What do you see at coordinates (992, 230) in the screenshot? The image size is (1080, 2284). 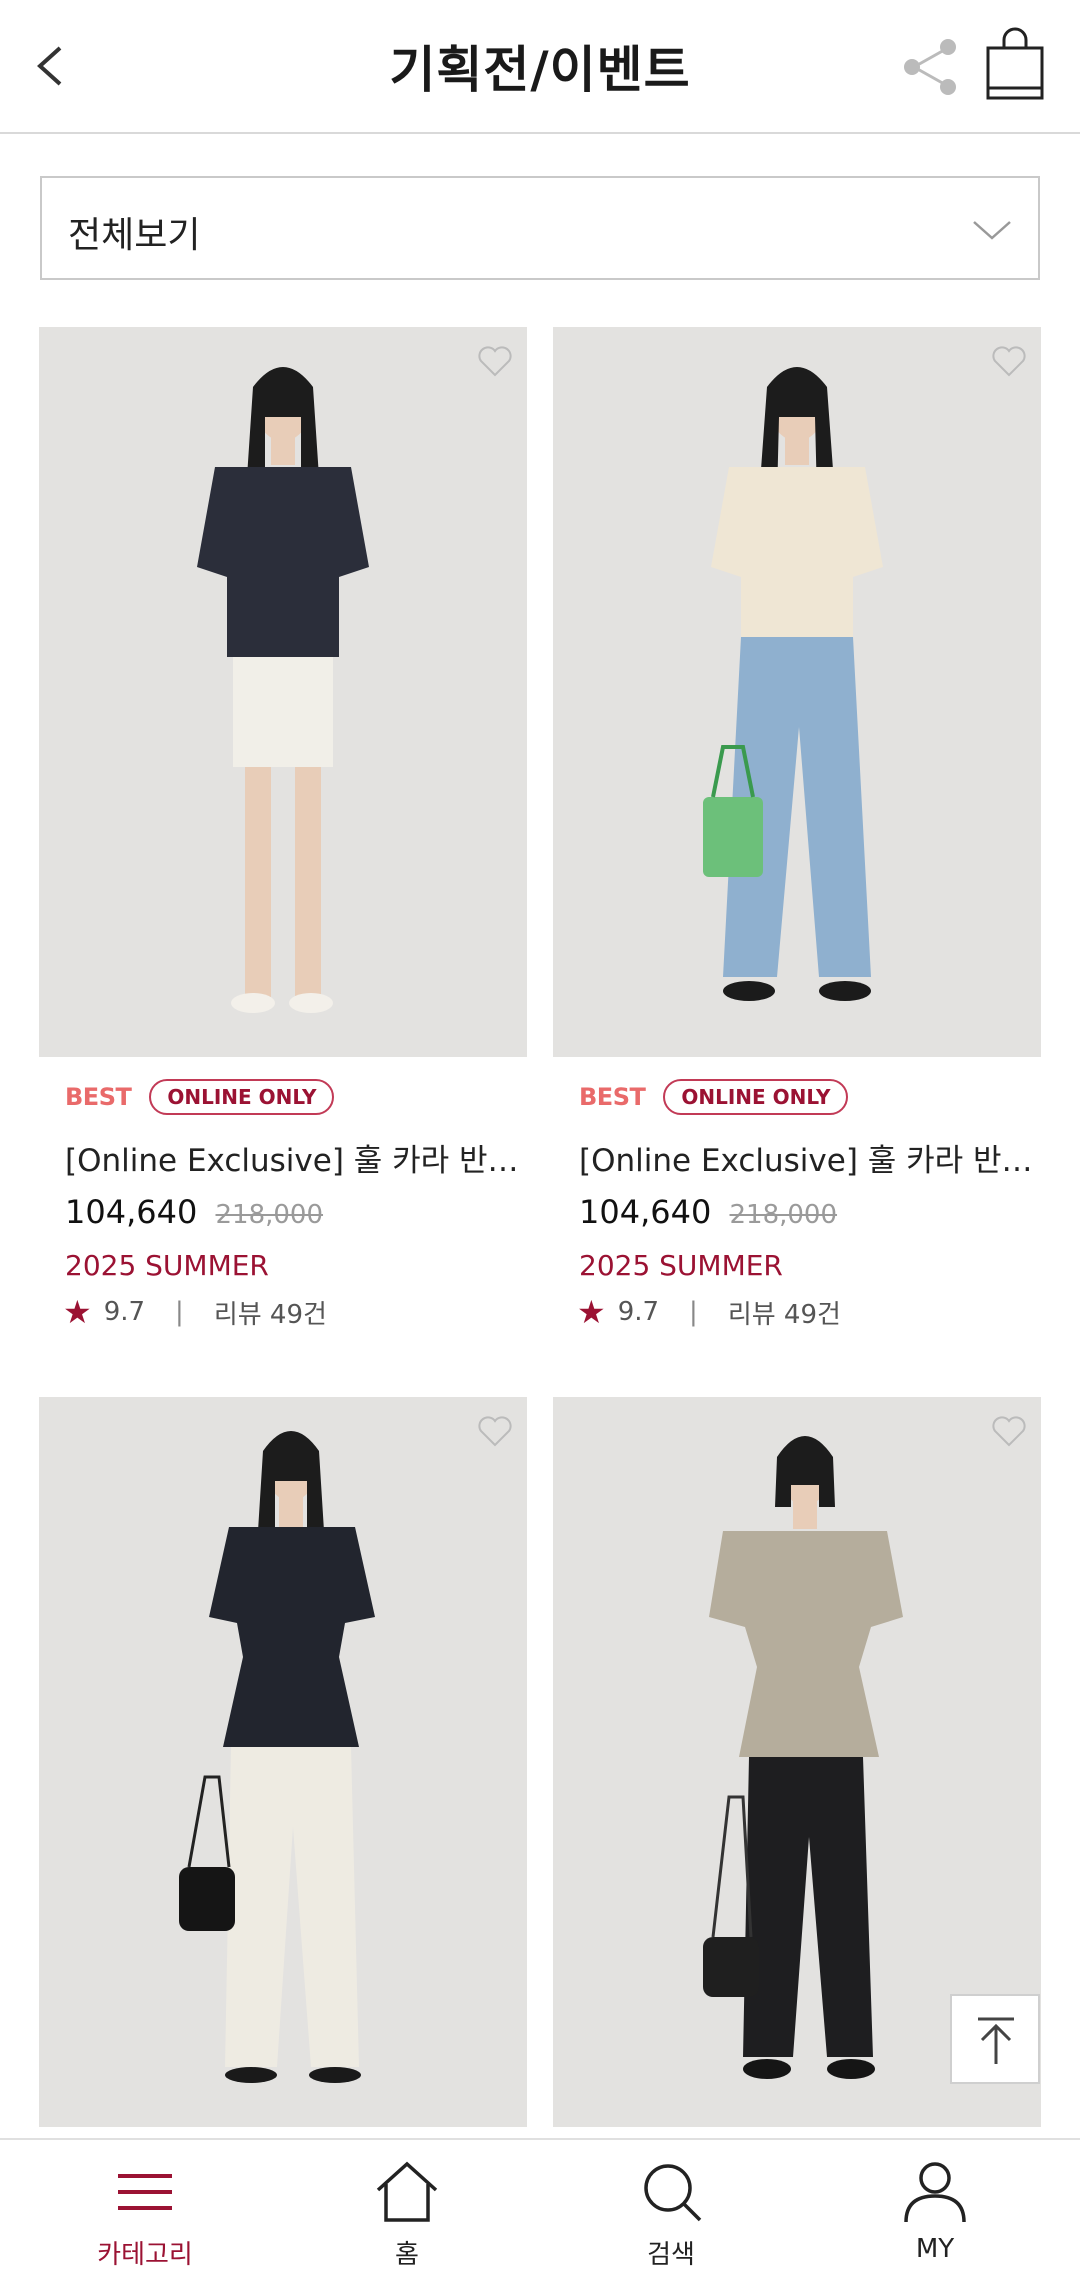 I see `chevron-down-icon` at bounding box center [992, 230].